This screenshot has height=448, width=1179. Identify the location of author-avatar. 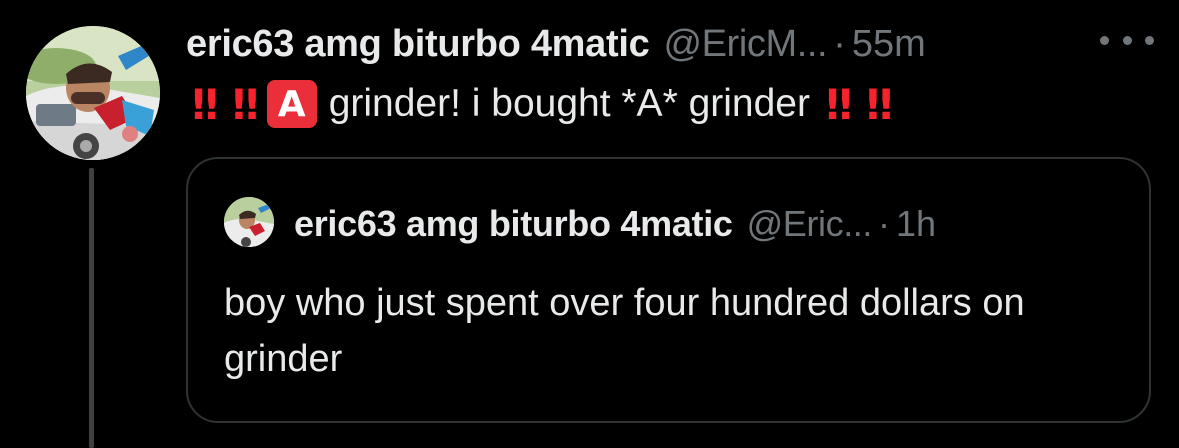
(93, 93).